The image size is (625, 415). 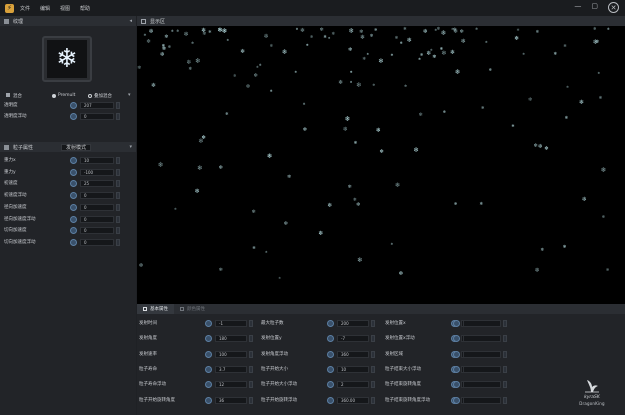 What do you see at coordinates (130, 147) in the screenshot?
I see `emit-mode-chevron-icon: ▾` at bounding box center [130, 147].